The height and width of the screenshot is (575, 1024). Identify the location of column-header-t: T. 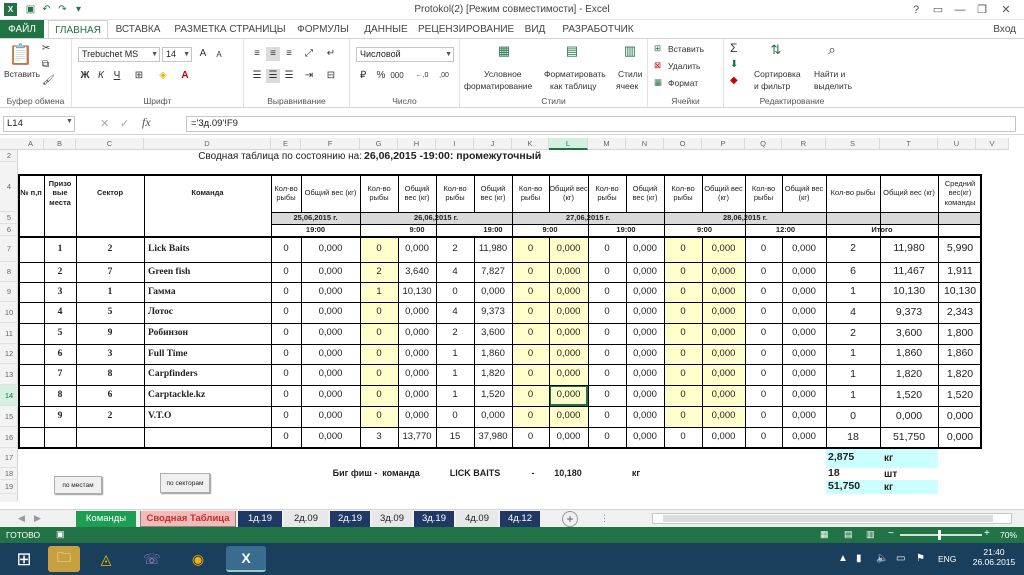
(909, 144).